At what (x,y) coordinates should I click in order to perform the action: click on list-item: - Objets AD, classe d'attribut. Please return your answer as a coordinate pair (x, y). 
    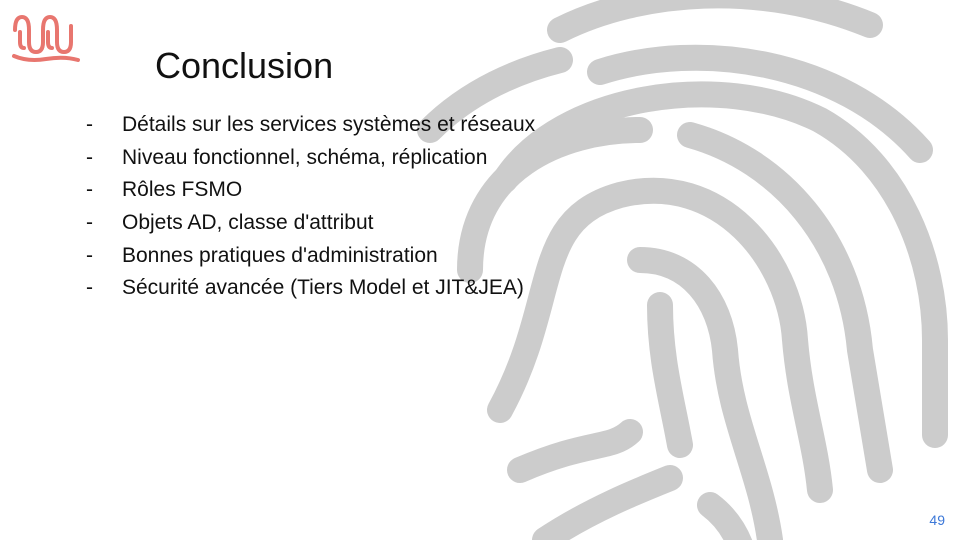
    Looking at the image, I should click on (310, 223).